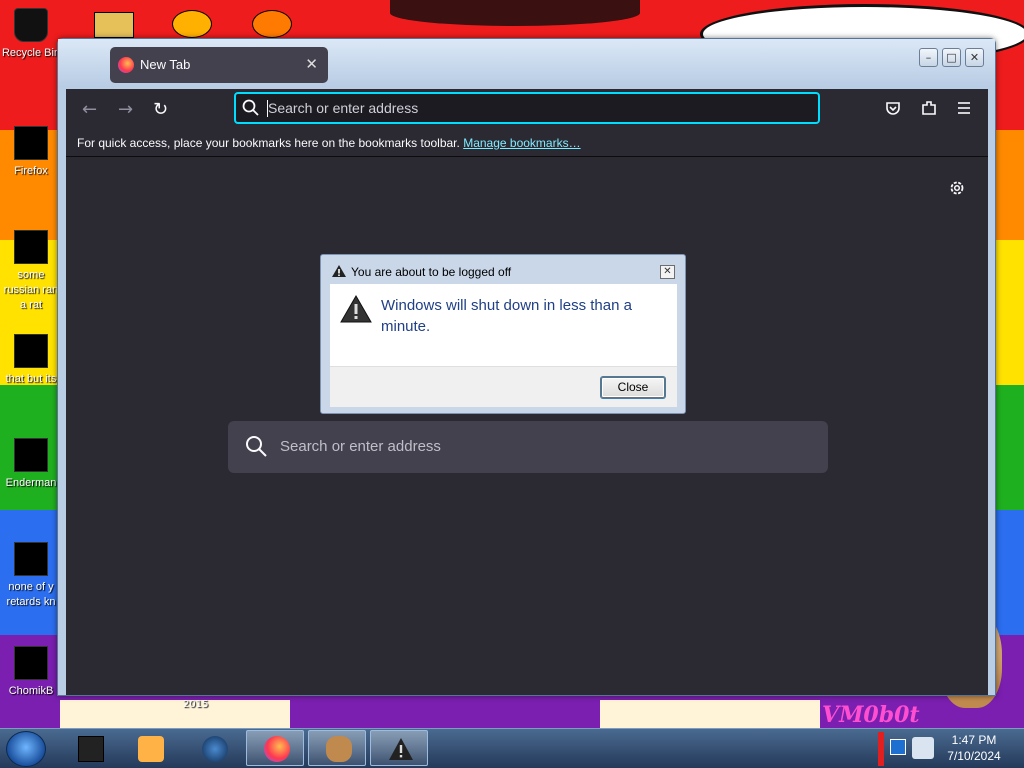  What do you see at coordinates (26, 749) in the screenshot?
I see `start-button` at bounding box center [26, 749].